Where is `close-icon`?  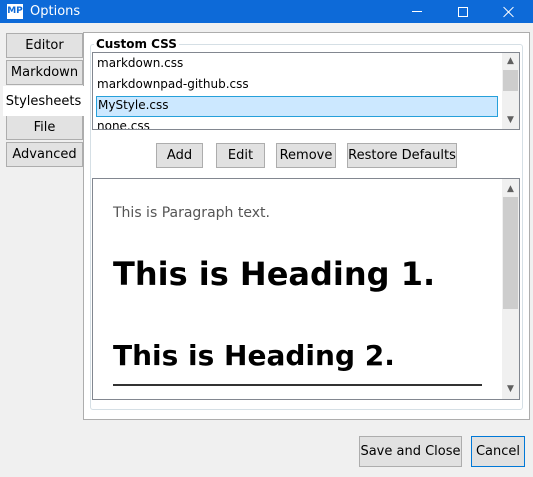
close-icon is located at coordinates (509, 12).